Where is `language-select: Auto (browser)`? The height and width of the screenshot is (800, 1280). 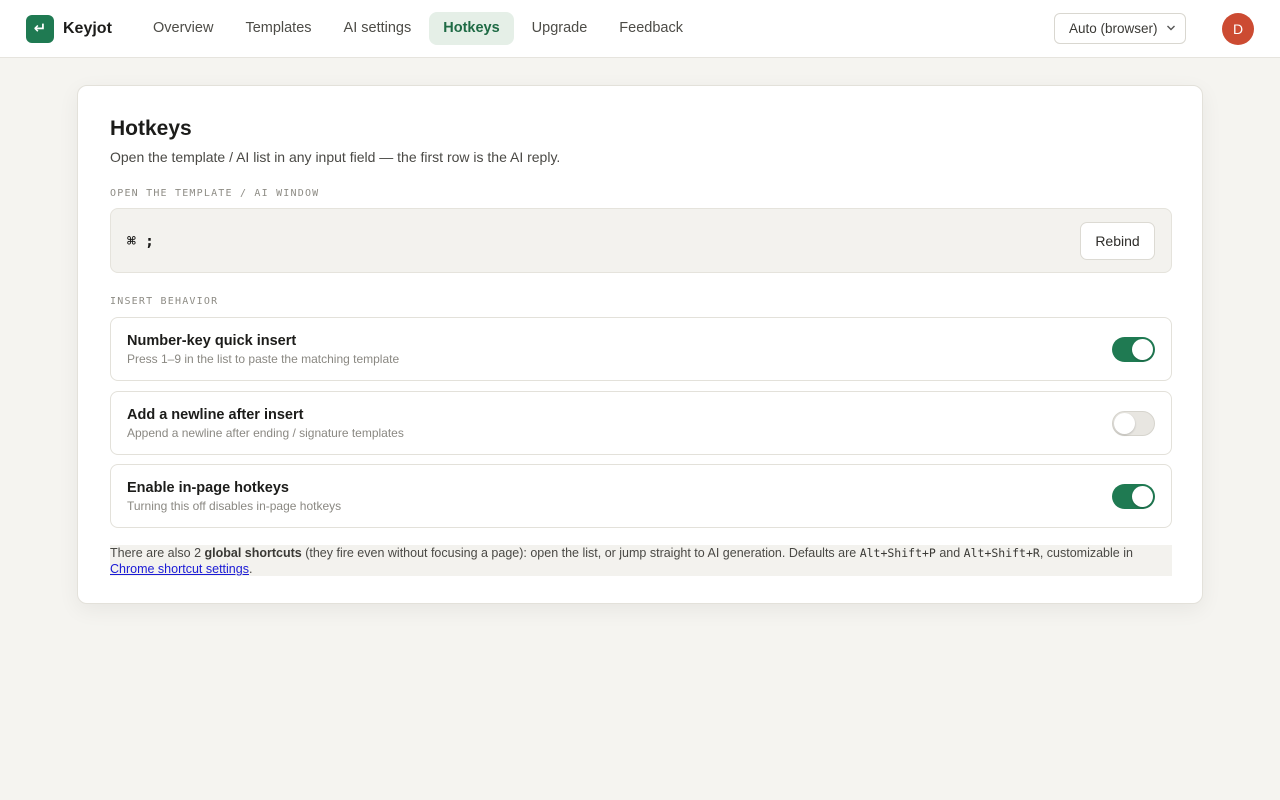
language-select: Auto (browser) is located at coordinates (1120, 28).